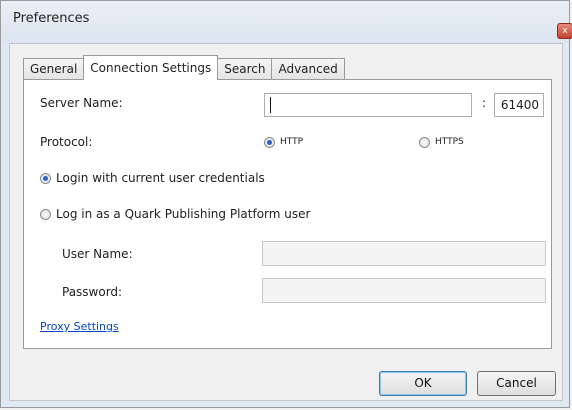 The width and height of the screenshot is (572, 410). What do you see at coordinates (368, 105) in the screenshot?
I see `server-name-input` at bounding box center [368, 105].